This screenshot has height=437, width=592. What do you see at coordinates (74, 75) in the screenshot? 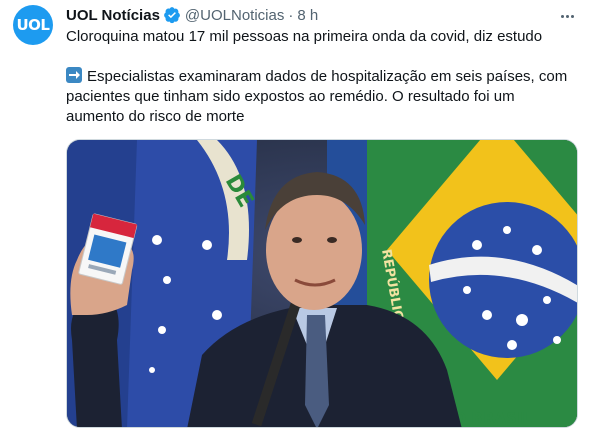
I see `right-arrow-emoji-icon` at bounding box center [74, 75].